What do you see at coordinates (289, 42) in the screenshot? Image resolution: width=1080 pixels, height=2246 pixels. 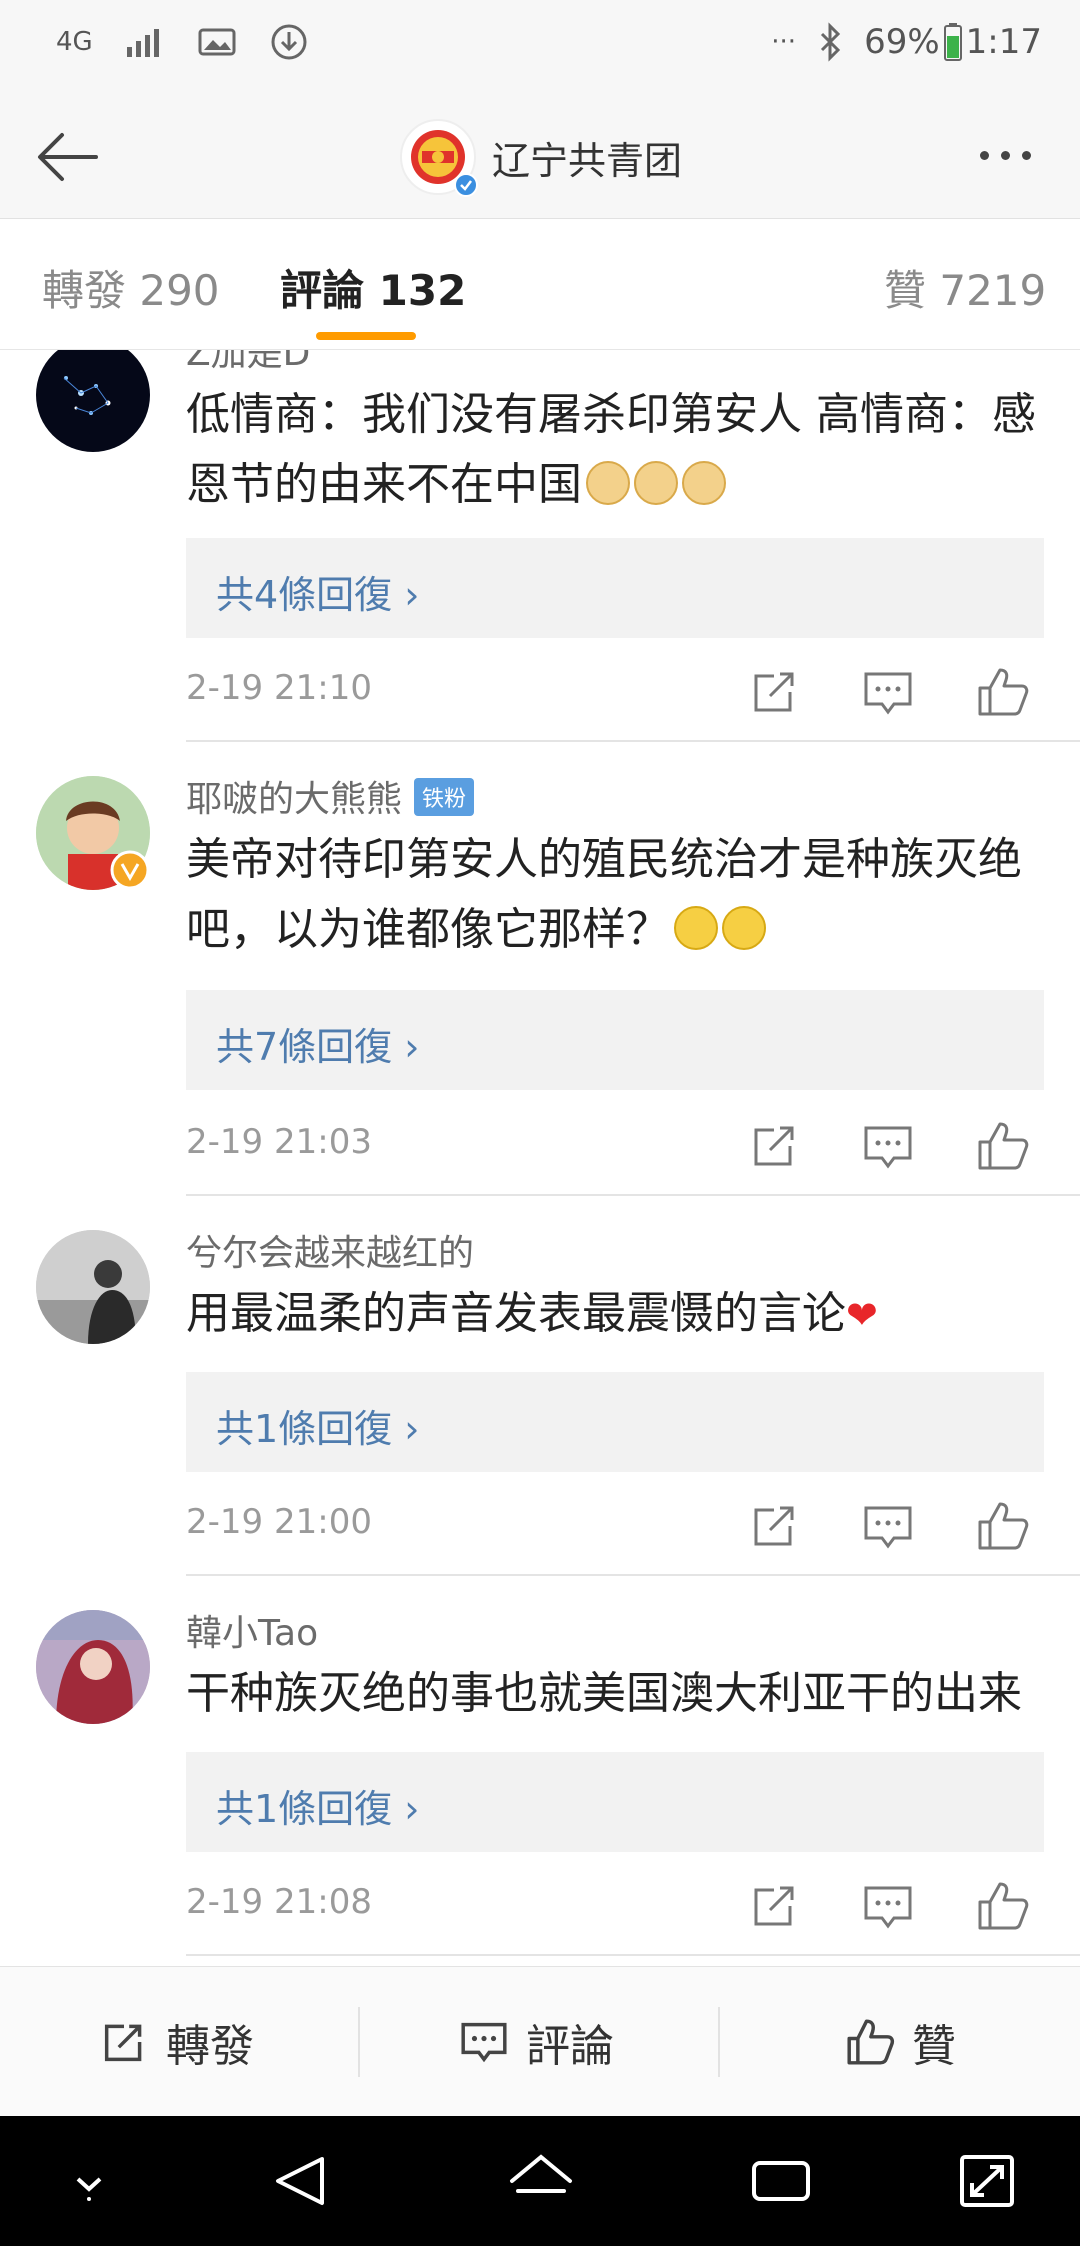 I see `download-icon` at bounding box center [289, 42].